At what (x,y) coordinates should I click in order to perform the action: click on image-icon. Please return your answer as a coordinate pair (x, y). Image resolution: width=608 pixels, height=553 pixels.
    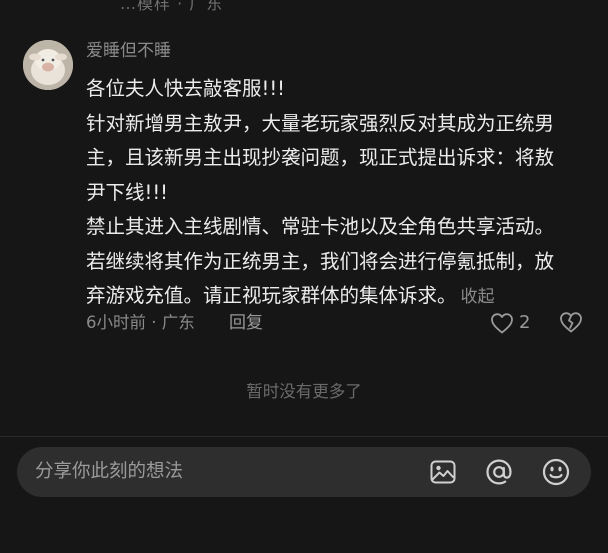
    Looking at the image, I should click on (443, 472).